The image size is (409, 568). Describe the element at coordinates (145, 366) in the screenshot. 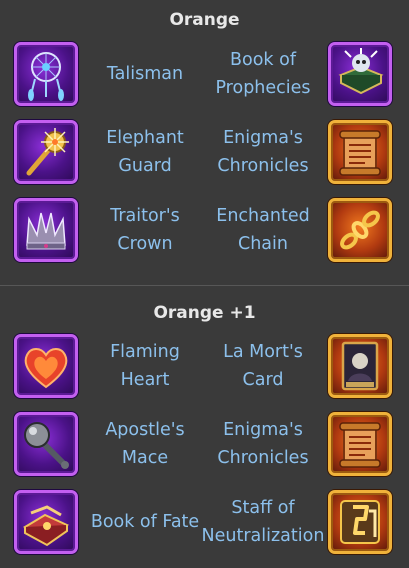

I see `item-name: Flaming Heart` at that location.